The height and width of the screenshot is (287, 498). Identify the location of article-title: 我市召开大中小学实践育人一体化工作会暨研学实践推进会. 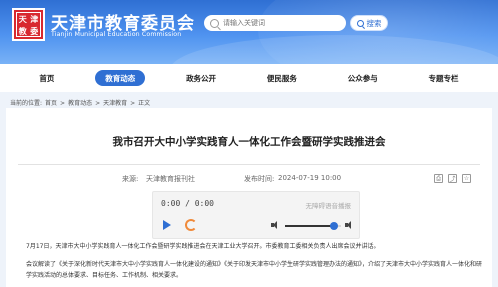
(249, 142).